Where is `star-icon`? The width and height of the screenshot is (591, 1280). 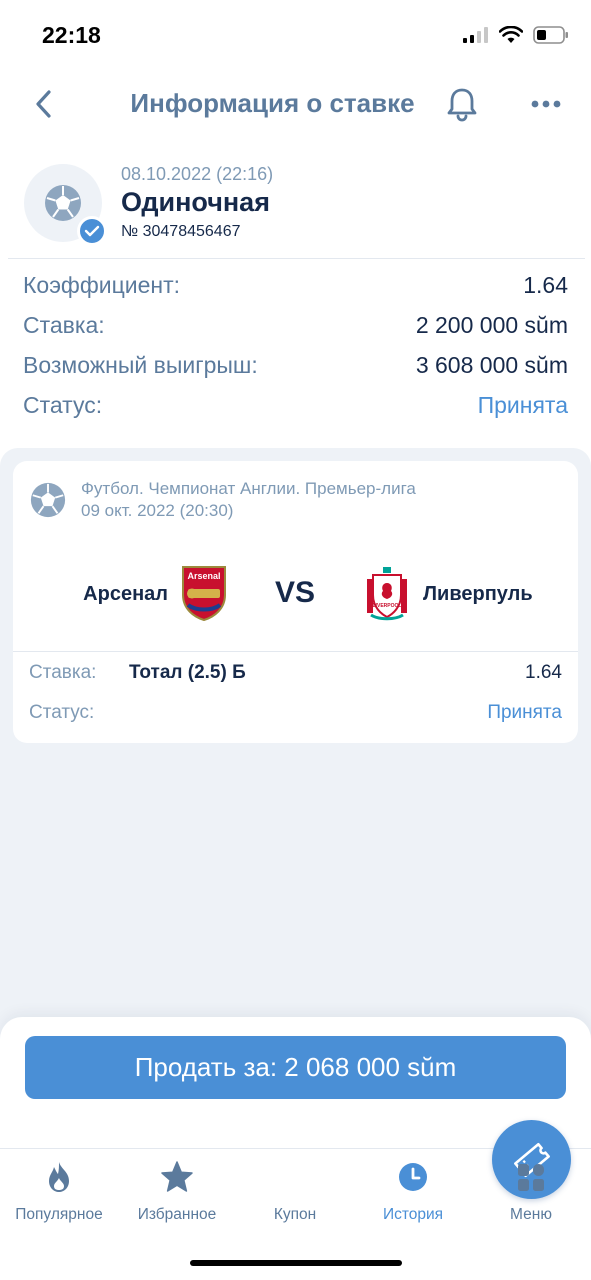
star-icon is located at coordinates (177, 1176).